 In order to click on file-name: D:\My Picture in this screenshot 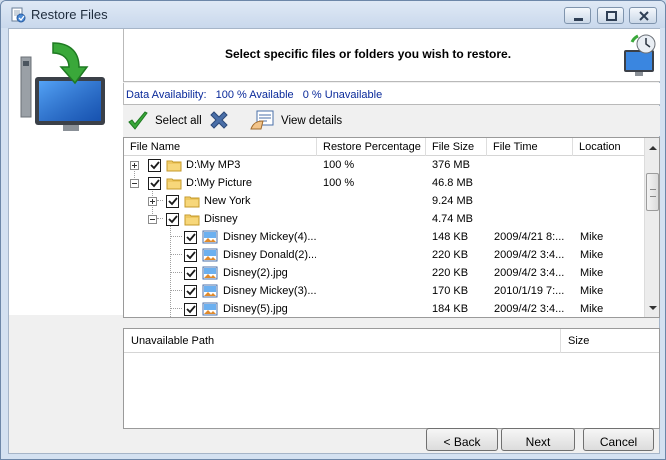, I will do `click(219, 183)`.